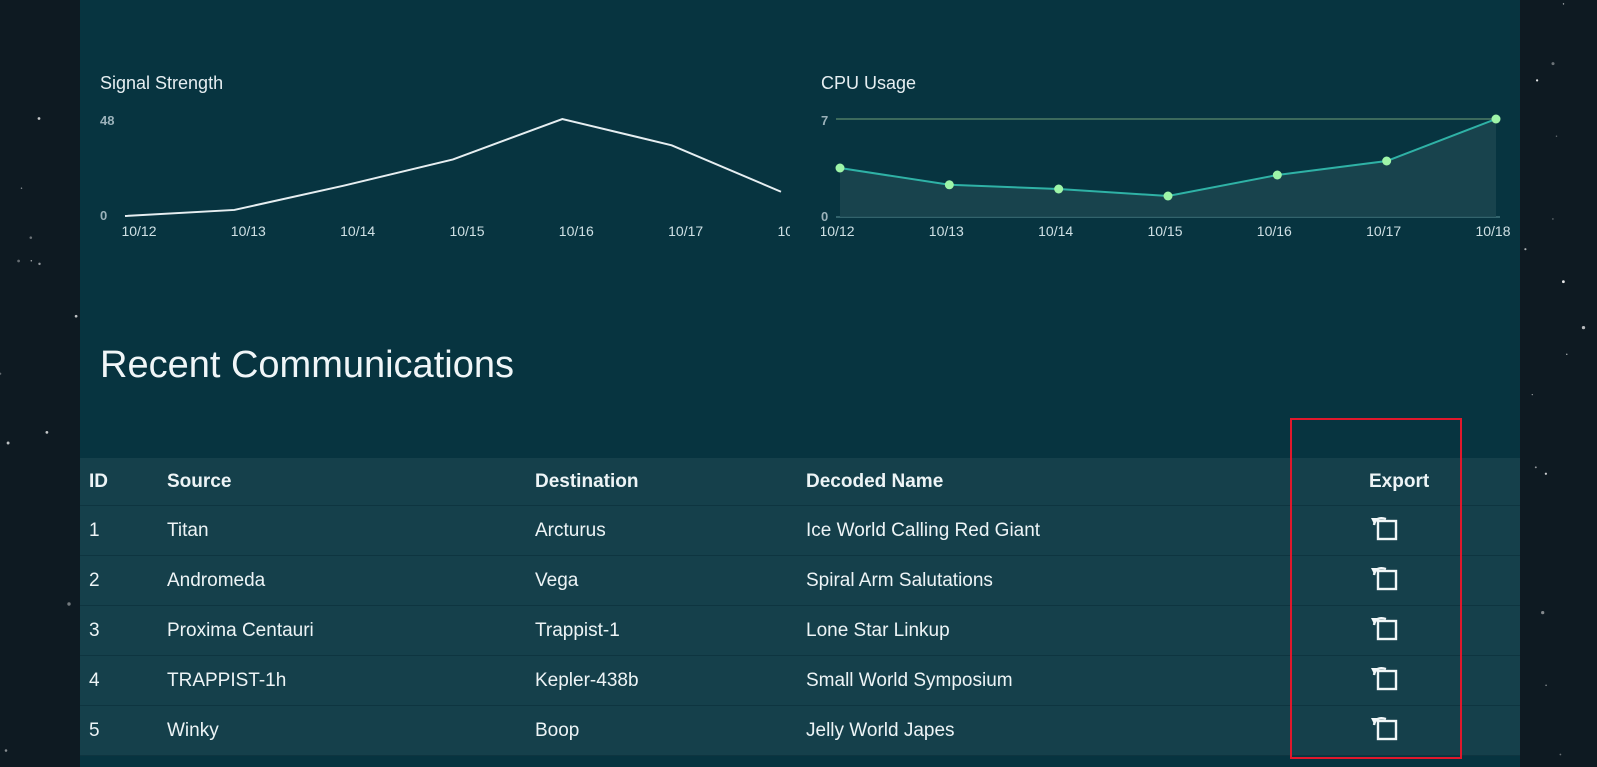  Describe the element at coordinates (824, 120) in the screenshot. I see `y-tick-label: 7` at that location.